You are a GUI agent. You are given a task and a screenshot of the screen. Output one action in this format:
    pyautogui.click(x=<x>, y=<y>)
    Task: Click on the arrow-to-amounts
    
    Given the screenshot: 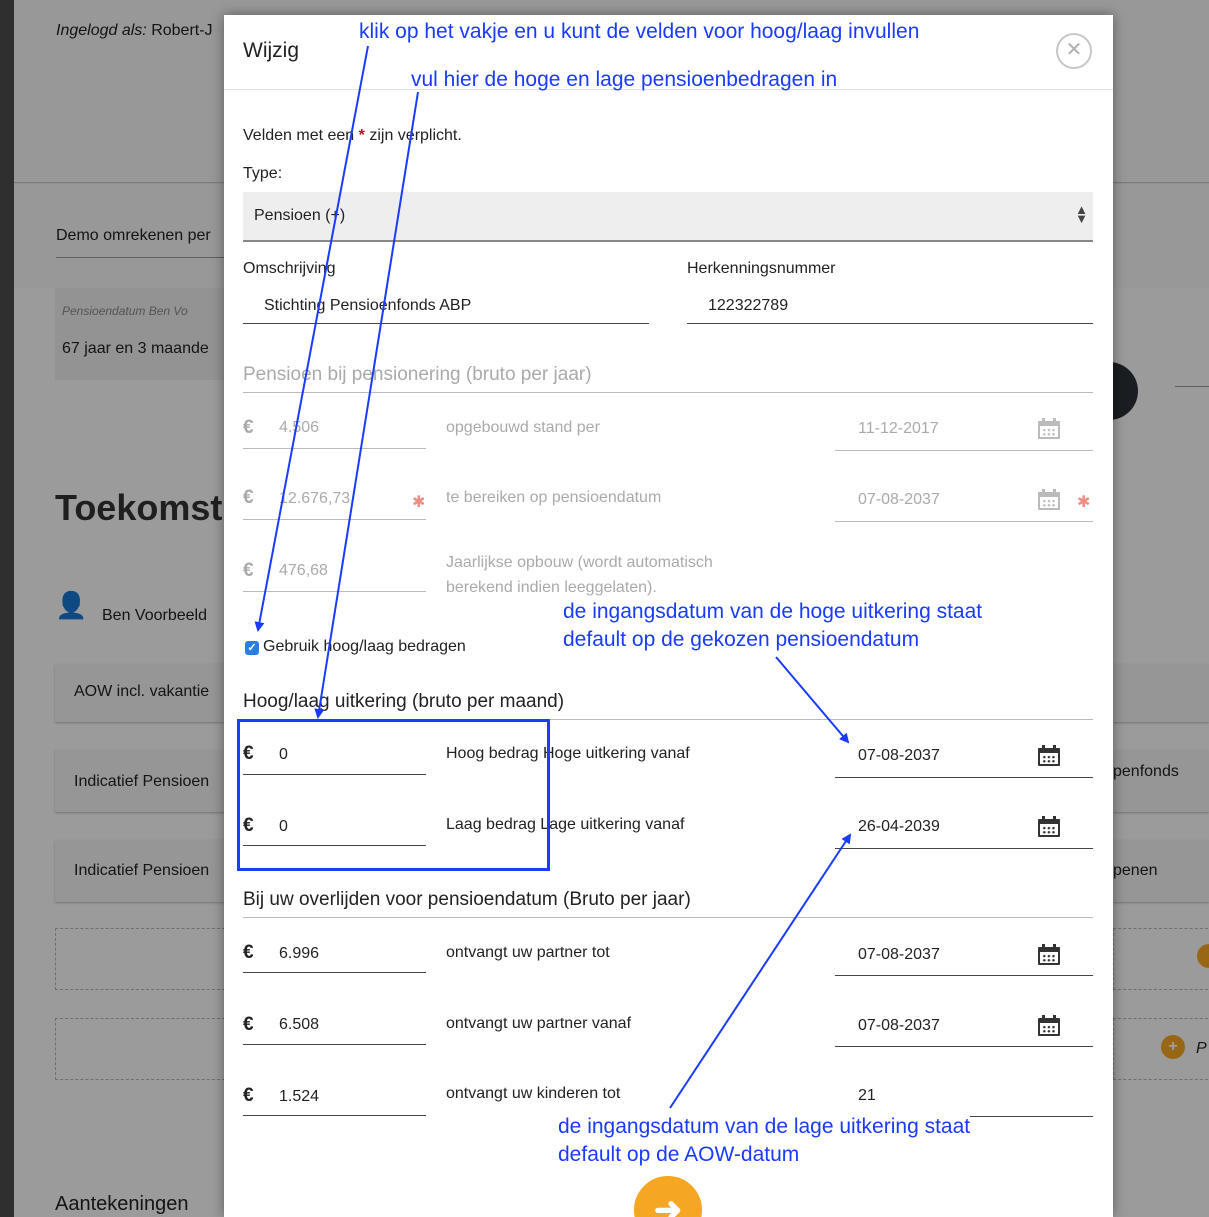 What is the action you would take?
    pyautogui.click(x=366, y=405)
    